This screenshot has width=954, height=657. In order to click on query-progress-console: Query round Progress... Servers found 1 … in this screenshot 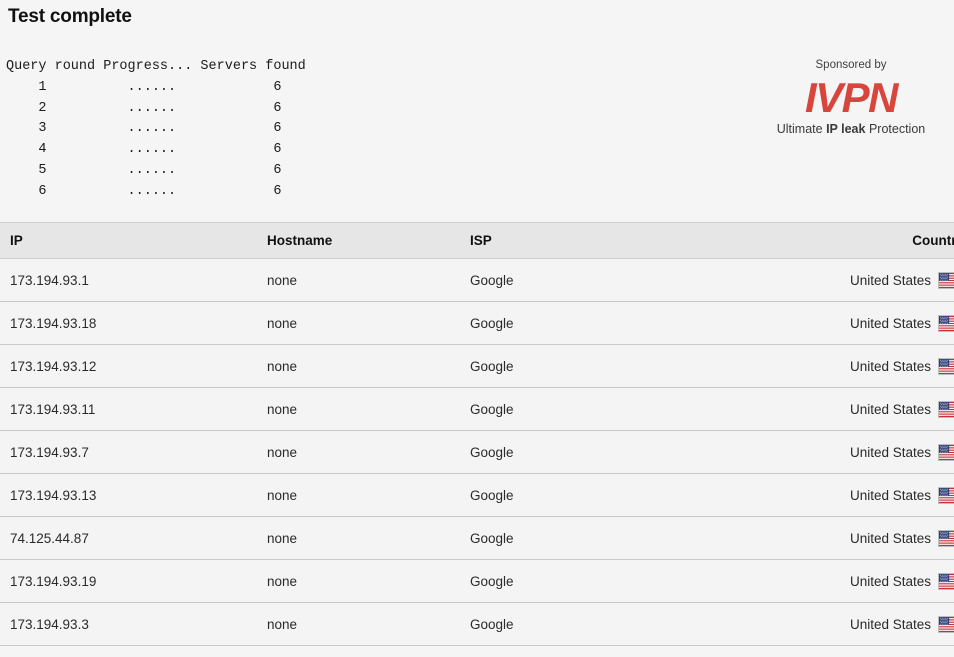, I will do `click(156, 129)`.